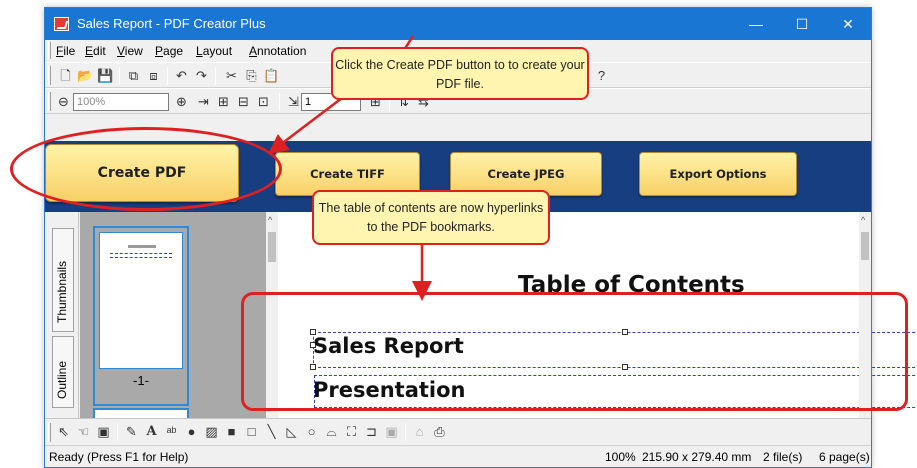 The width and height of the screenshot is (917, 468). Describe the element at coordinates (146, 169) in the screenshot. I see `create-pdf-highlight-ring` at that location.